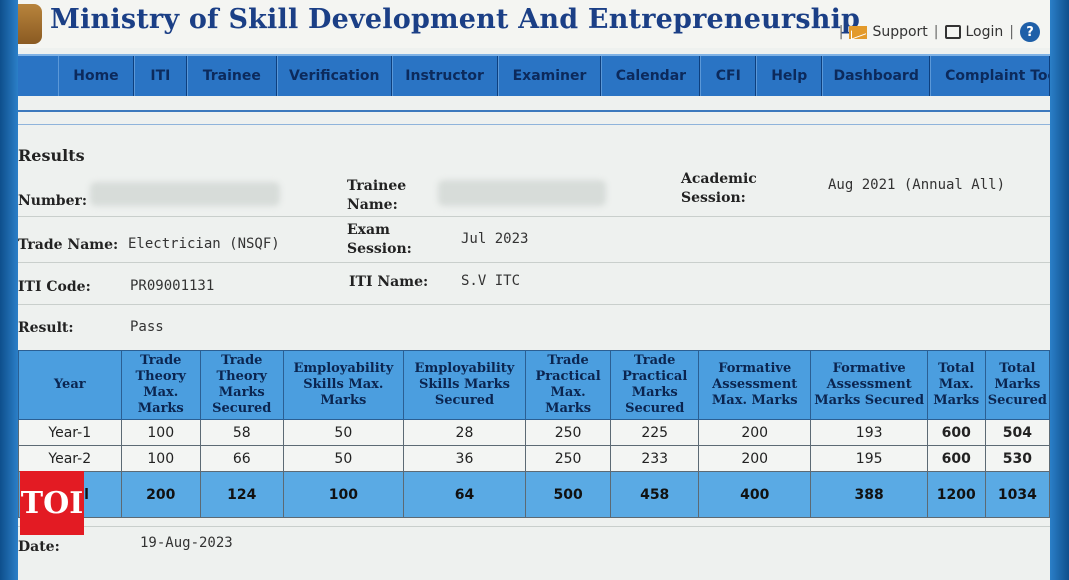  I want to click on right-bezel, so click(1059, 290).